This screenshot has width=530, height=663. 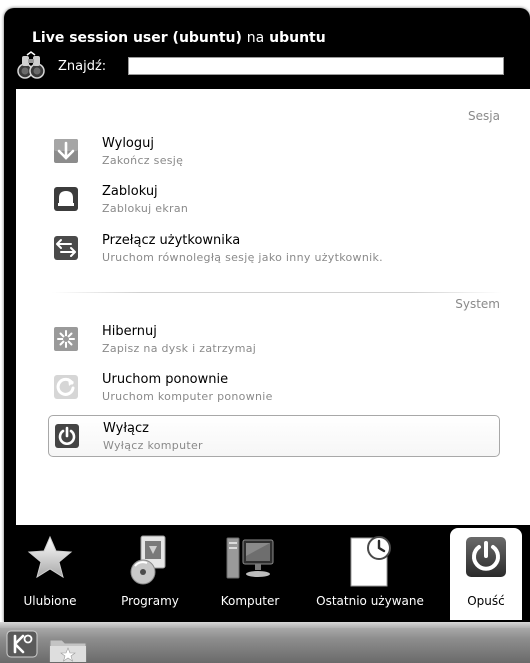 I want to click on restart-subtitle: Uruchom komputer ponownie, so click(x=187, y=396).